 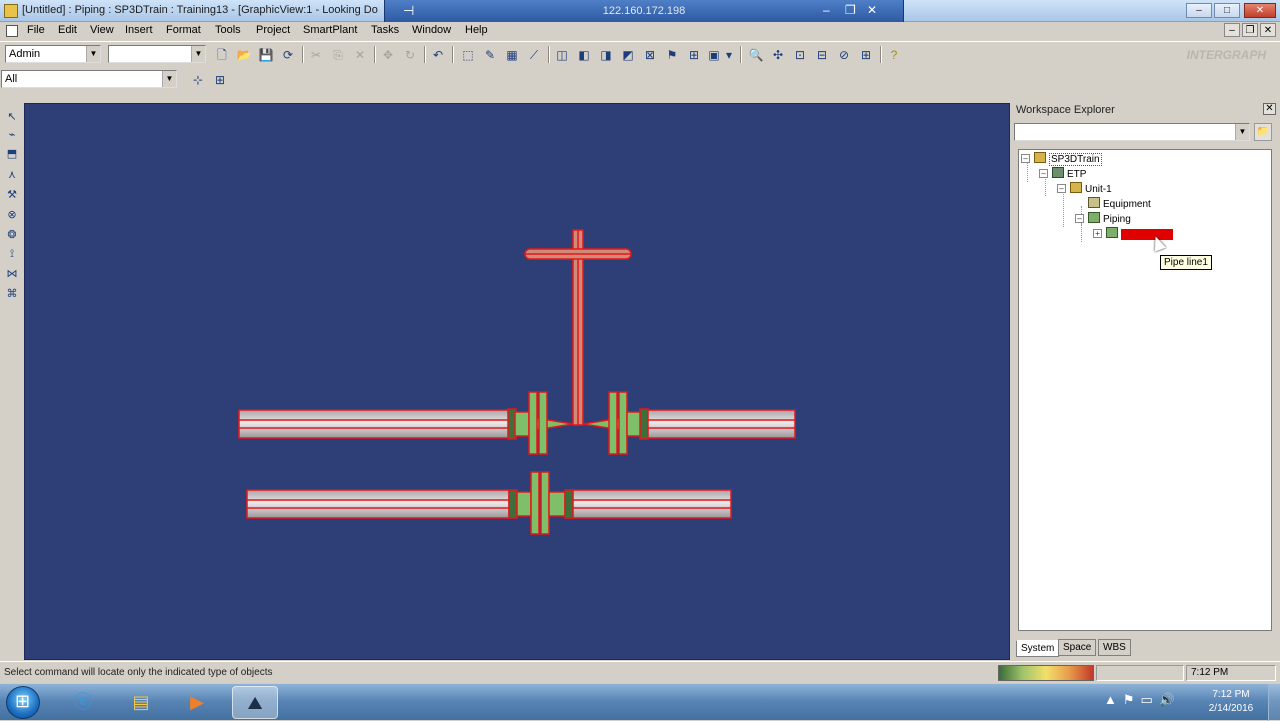 What do you see at coordinates (12, 274) in the screenshot?
I see `place-weld-icon: ⋈` at bounding box center [12, 274].